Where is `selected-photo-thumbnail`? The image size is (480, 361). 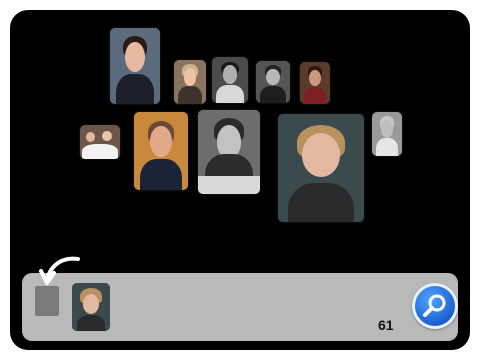 selected-photo-thumbnail is located at coordinates (91, 307).